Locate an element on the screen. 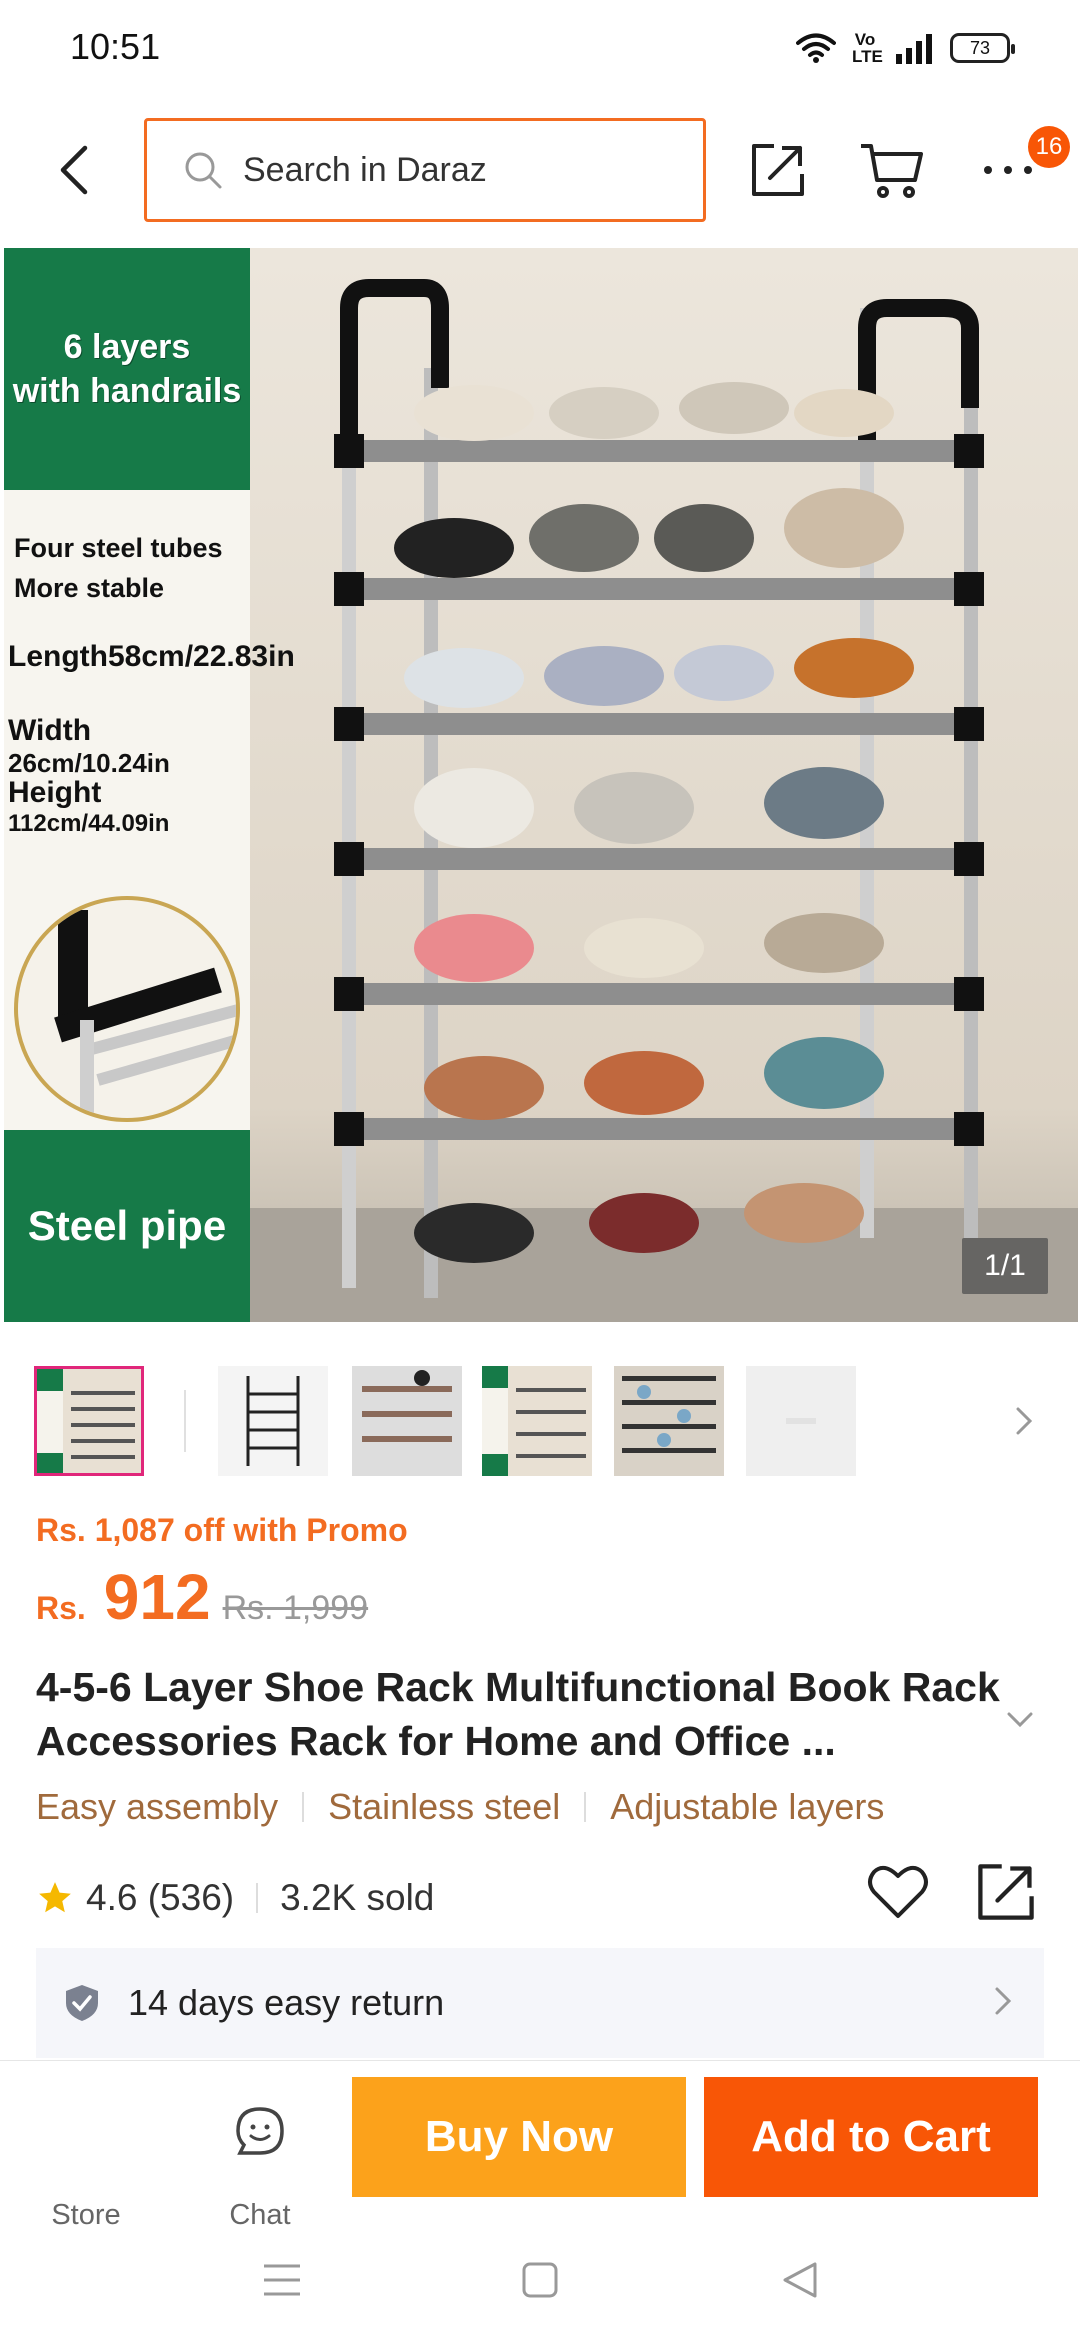 The width and height of the screenshot is (1080, 2340). wifi-icon is located at coordinates (816, 48).